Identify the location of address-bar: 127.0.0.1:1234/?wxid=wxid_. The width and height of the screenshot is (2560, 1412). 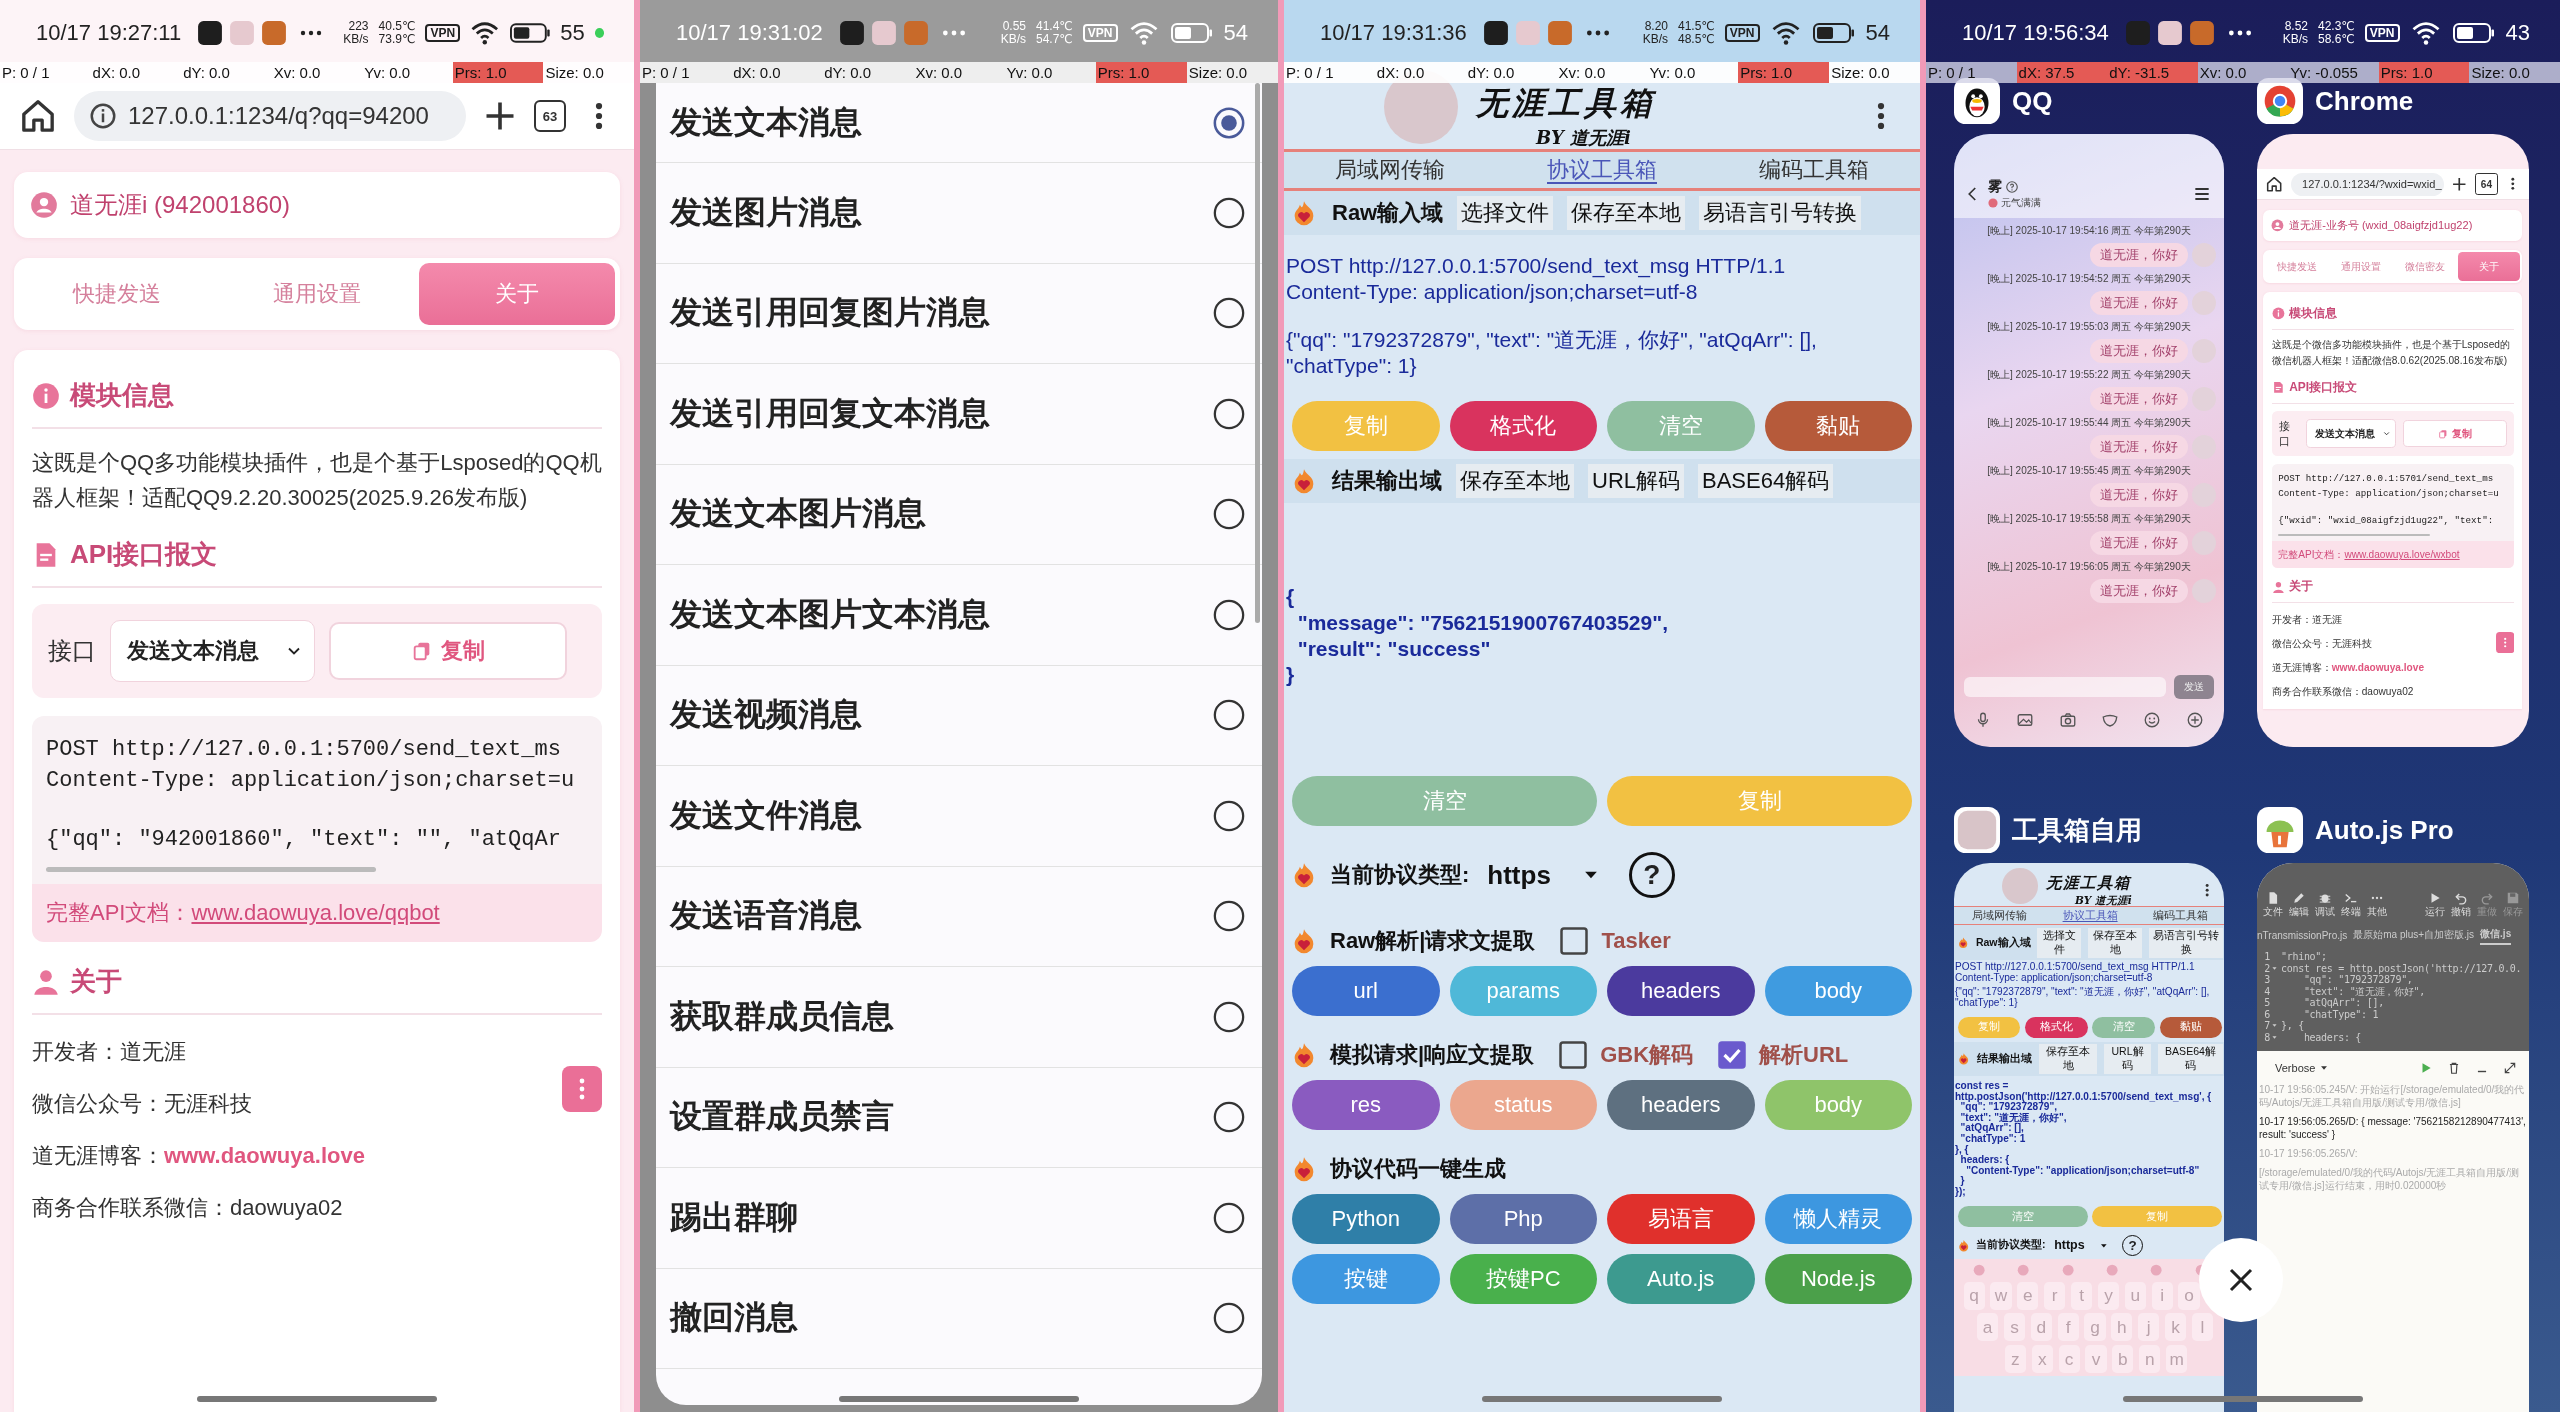
(2368, 184).